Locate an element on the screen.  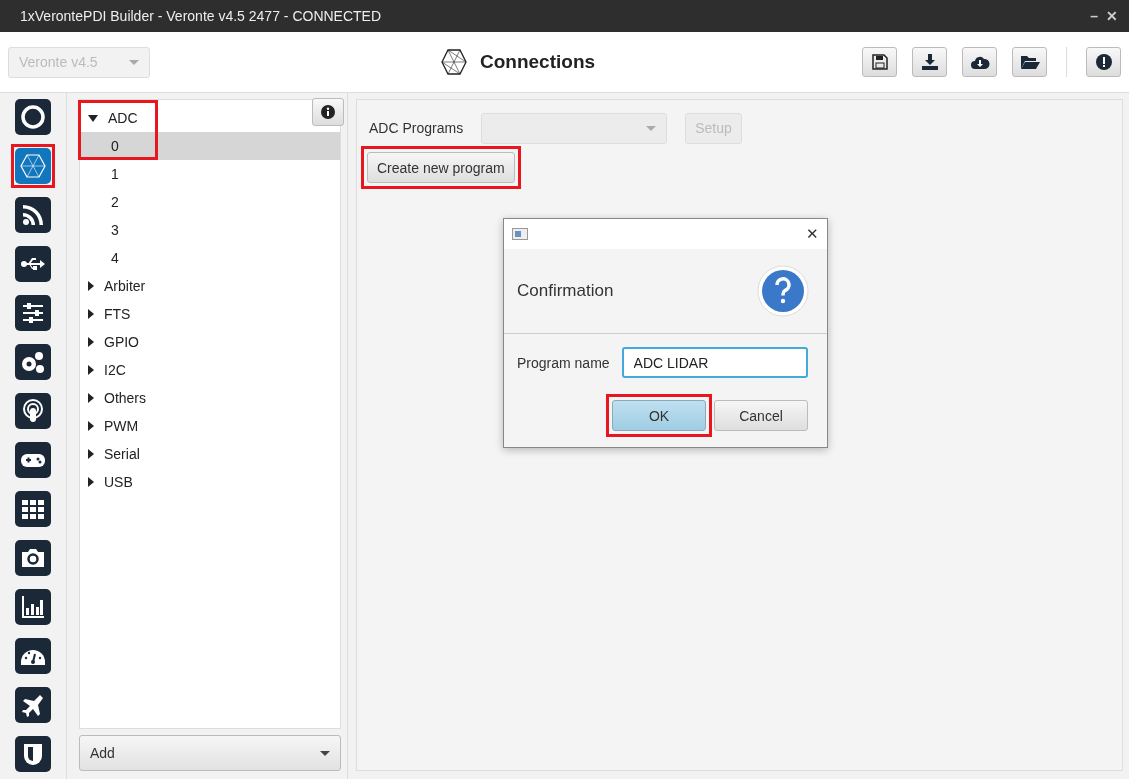
window-icon is located at coordinates (520, 234).